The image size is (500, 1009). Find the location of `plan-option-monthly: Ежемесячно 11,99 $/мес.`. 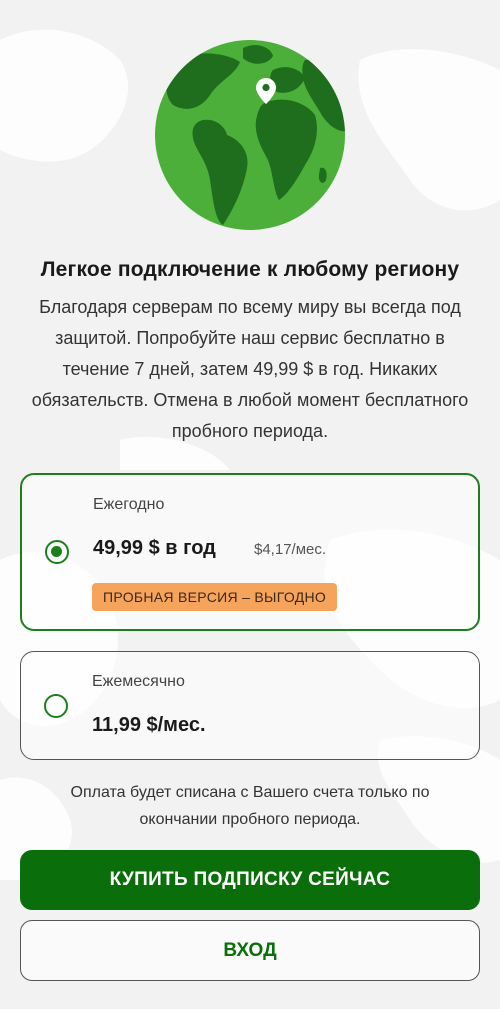

plan-option-monthly: Ежемесячно 11,99 $/мес. is located at coordinates (250, 705).